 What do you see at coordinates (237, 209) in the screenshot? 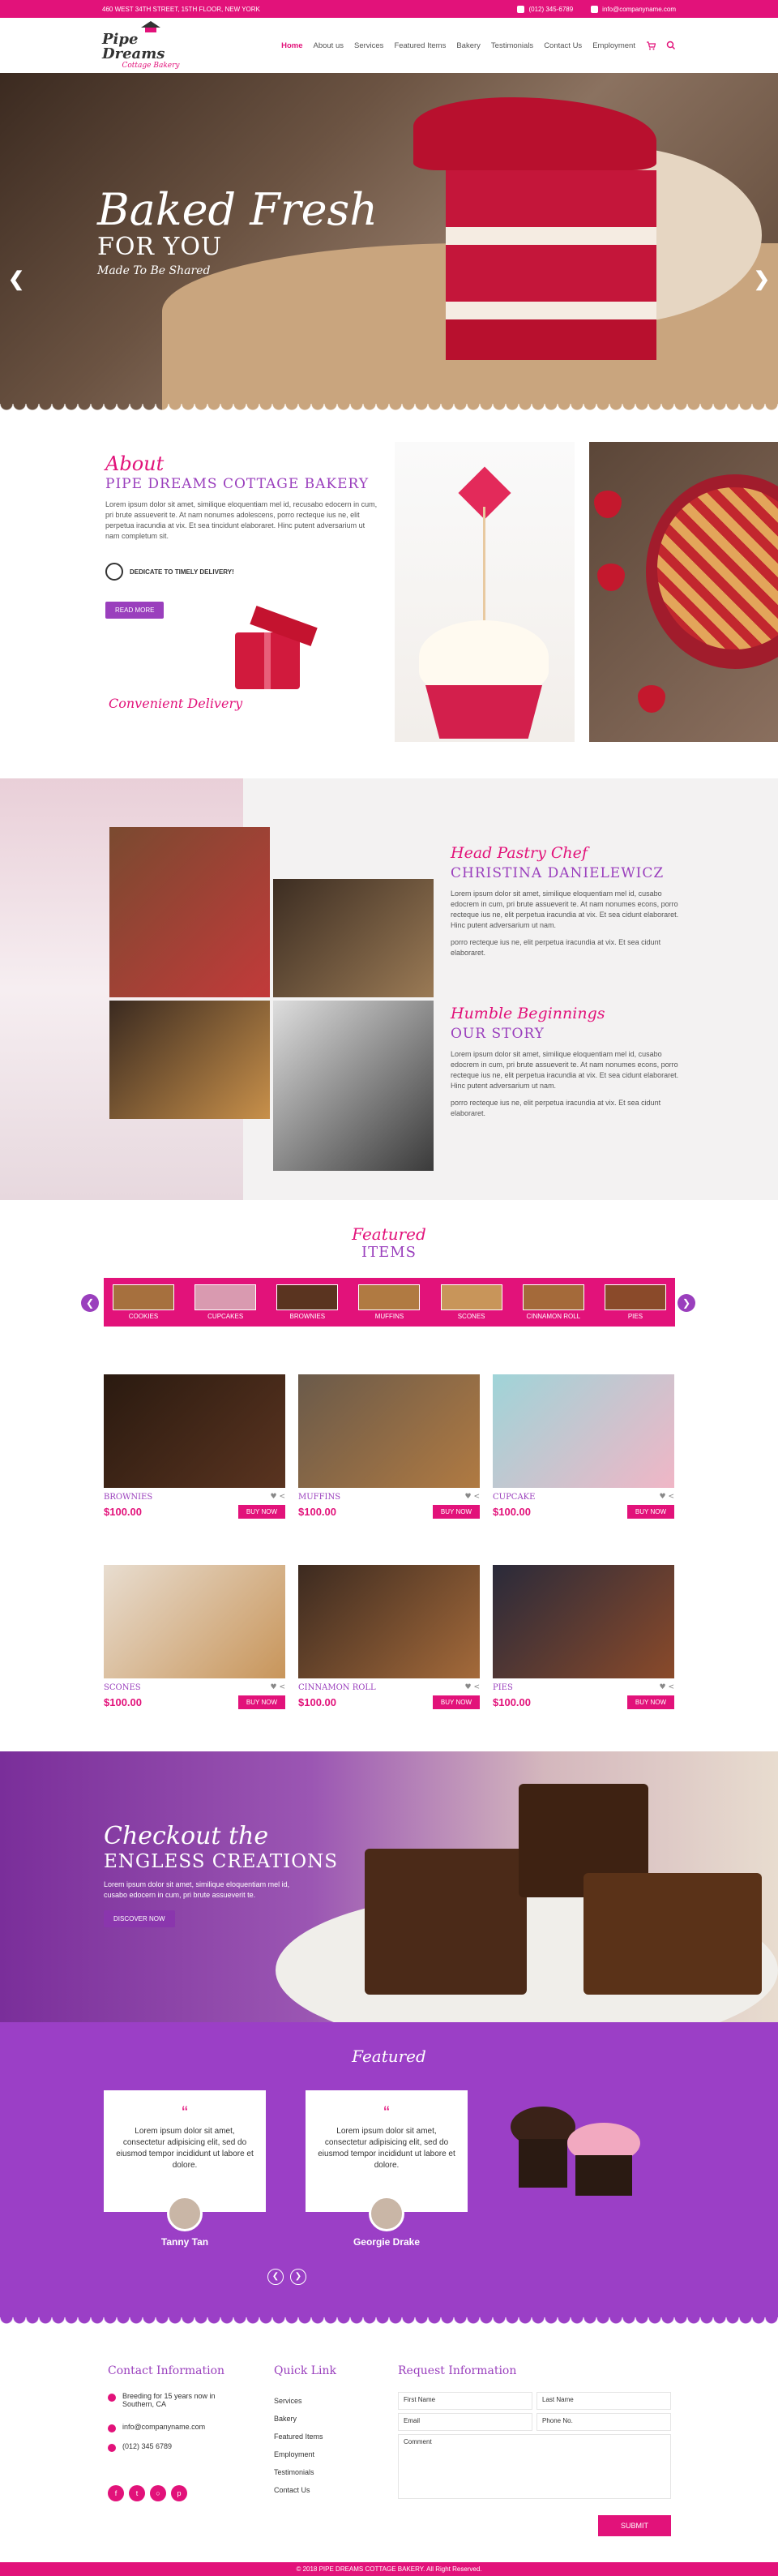
I see `hero-headline: Baked Fresh` at bounding box center [237, 209].